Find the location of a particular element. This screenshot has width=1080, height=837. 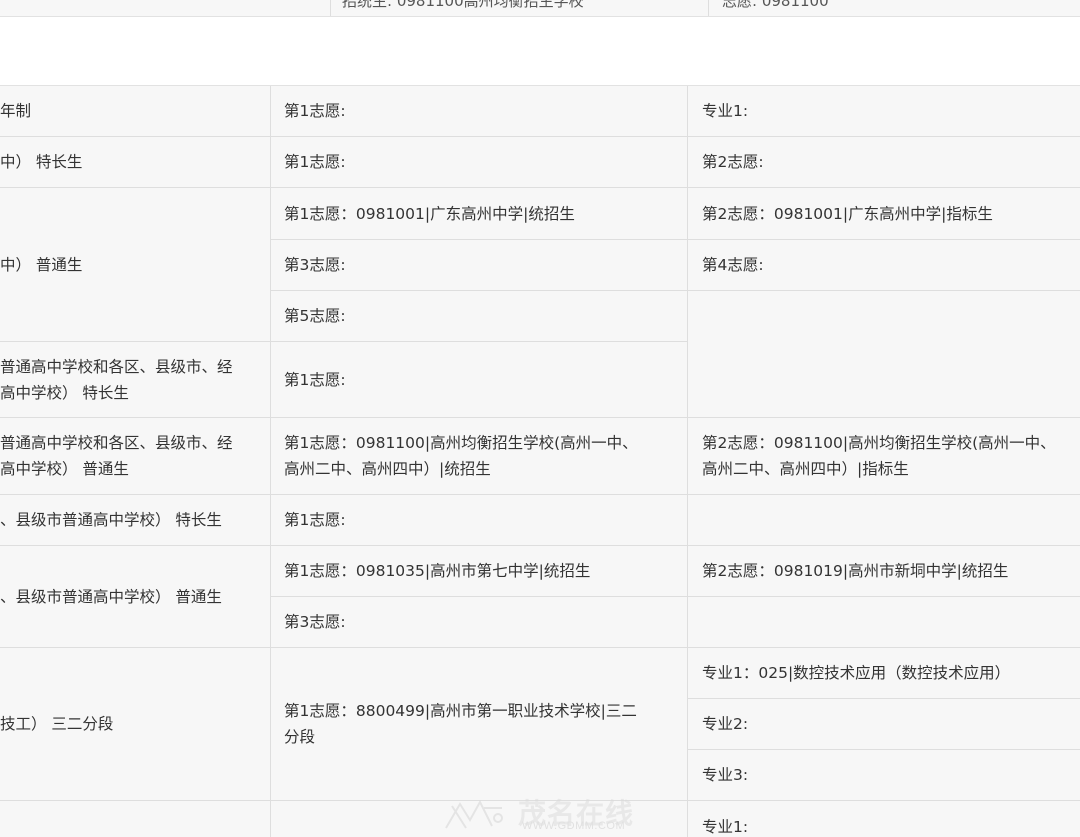

choice-cell: 第4志愿: is located at coordinates (884, 265).